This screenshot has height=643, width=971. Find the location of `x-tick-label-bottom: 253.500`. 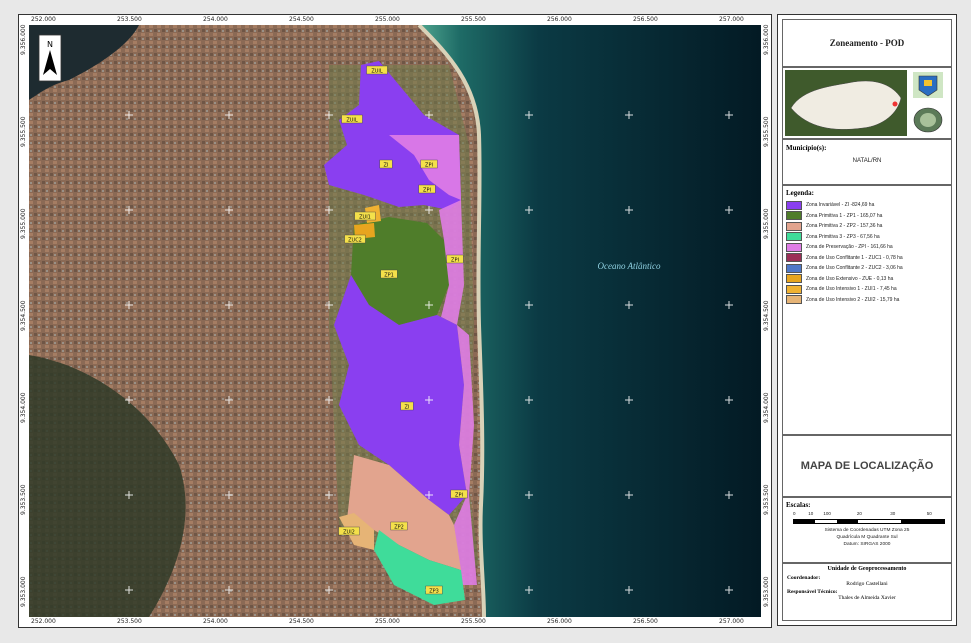

x-tick-label-bottom: 253.500 is located at coordinates (129, 621).